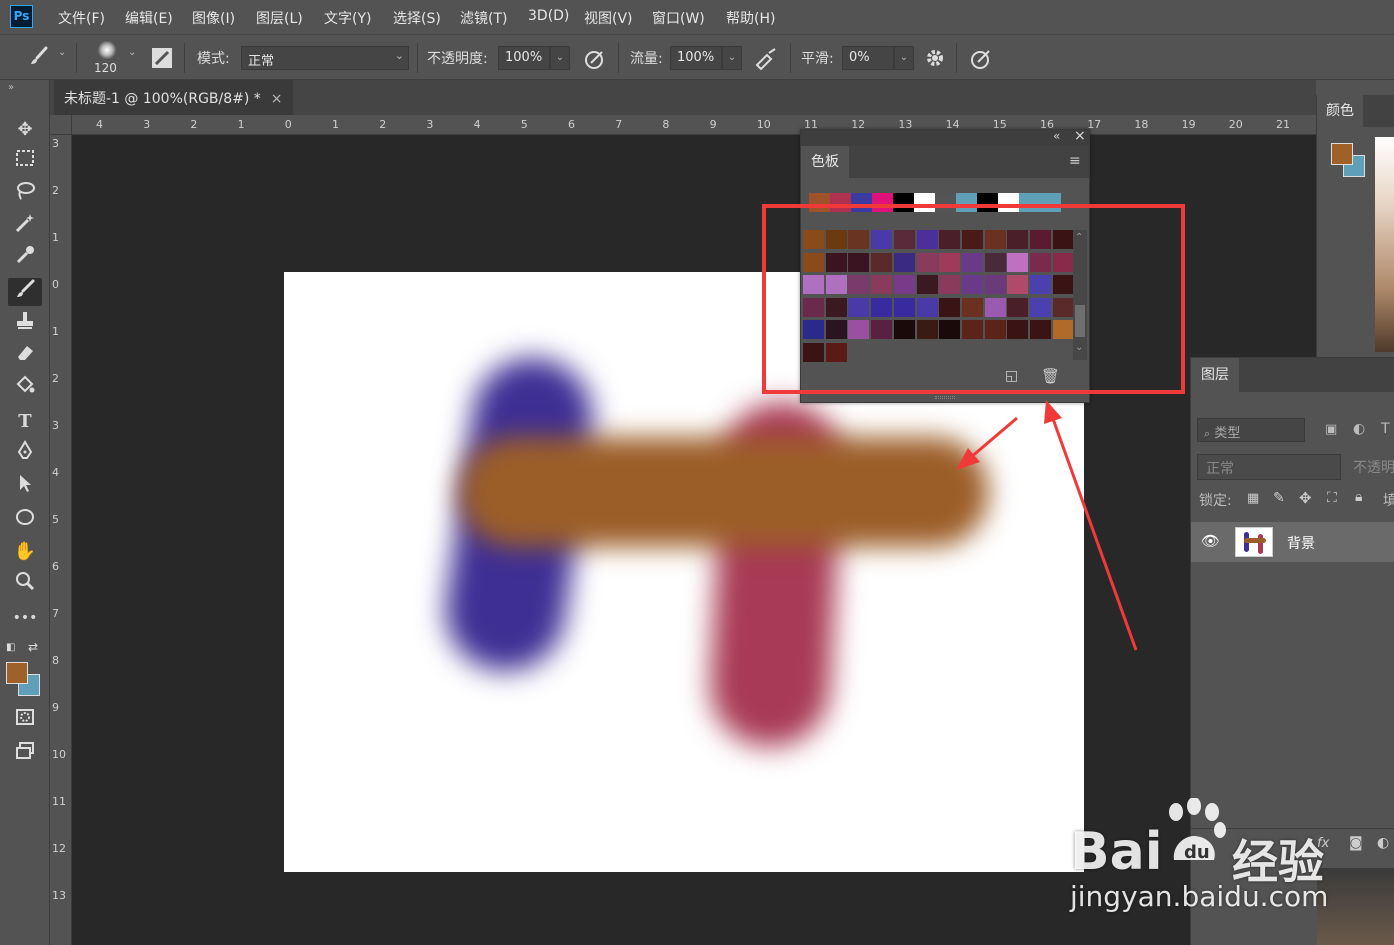 The width and height of the screenshot is (1394, 945). I want to click on flow-input: 100%, so click(696, 58).